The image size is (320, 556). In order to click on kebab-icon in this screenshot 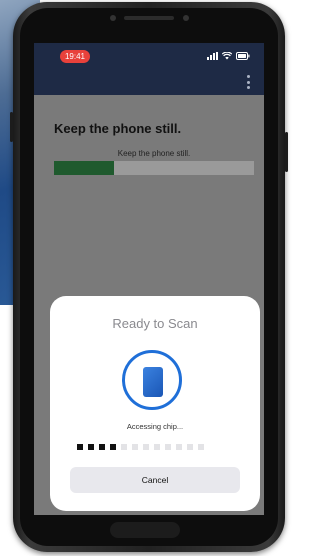, I will do `click(248, 82)`.